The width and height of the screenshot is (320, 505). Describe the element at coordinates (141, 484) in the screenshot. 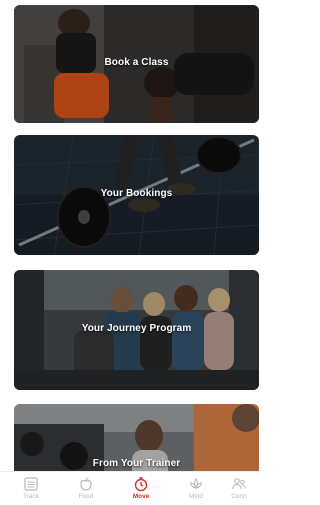

I see `stopwatch-icon` at that location.